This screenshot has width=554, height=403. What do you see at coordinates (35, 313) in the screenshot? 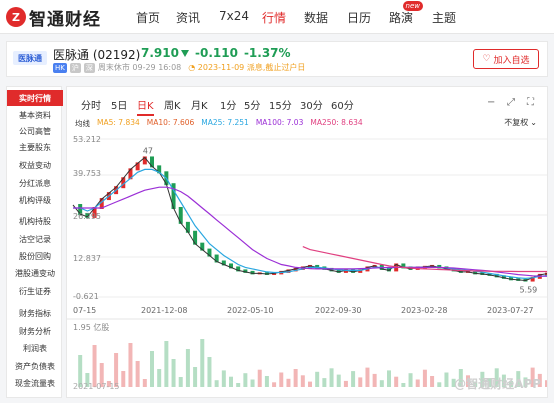
I see `sidebar-item-financial-indicators: 财务指标` at bounding box center [35, 313].